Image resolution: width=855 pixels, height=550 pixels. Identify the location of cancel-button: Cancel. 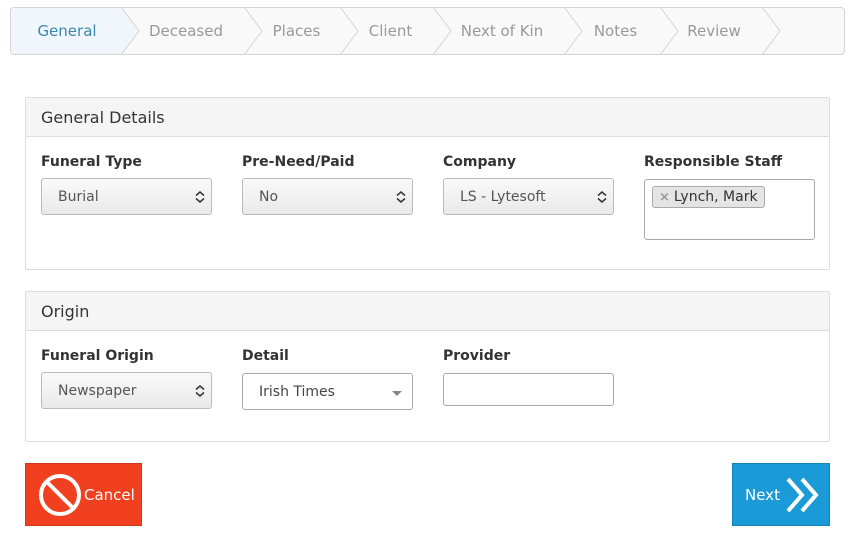
(83, 494).